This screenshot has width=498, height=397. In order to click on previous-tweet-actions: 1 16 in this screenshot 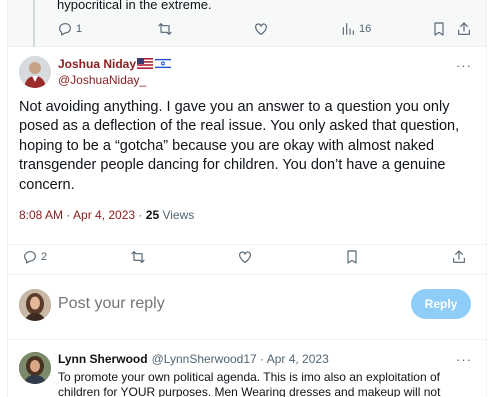, I will do `click(271, 29)`.